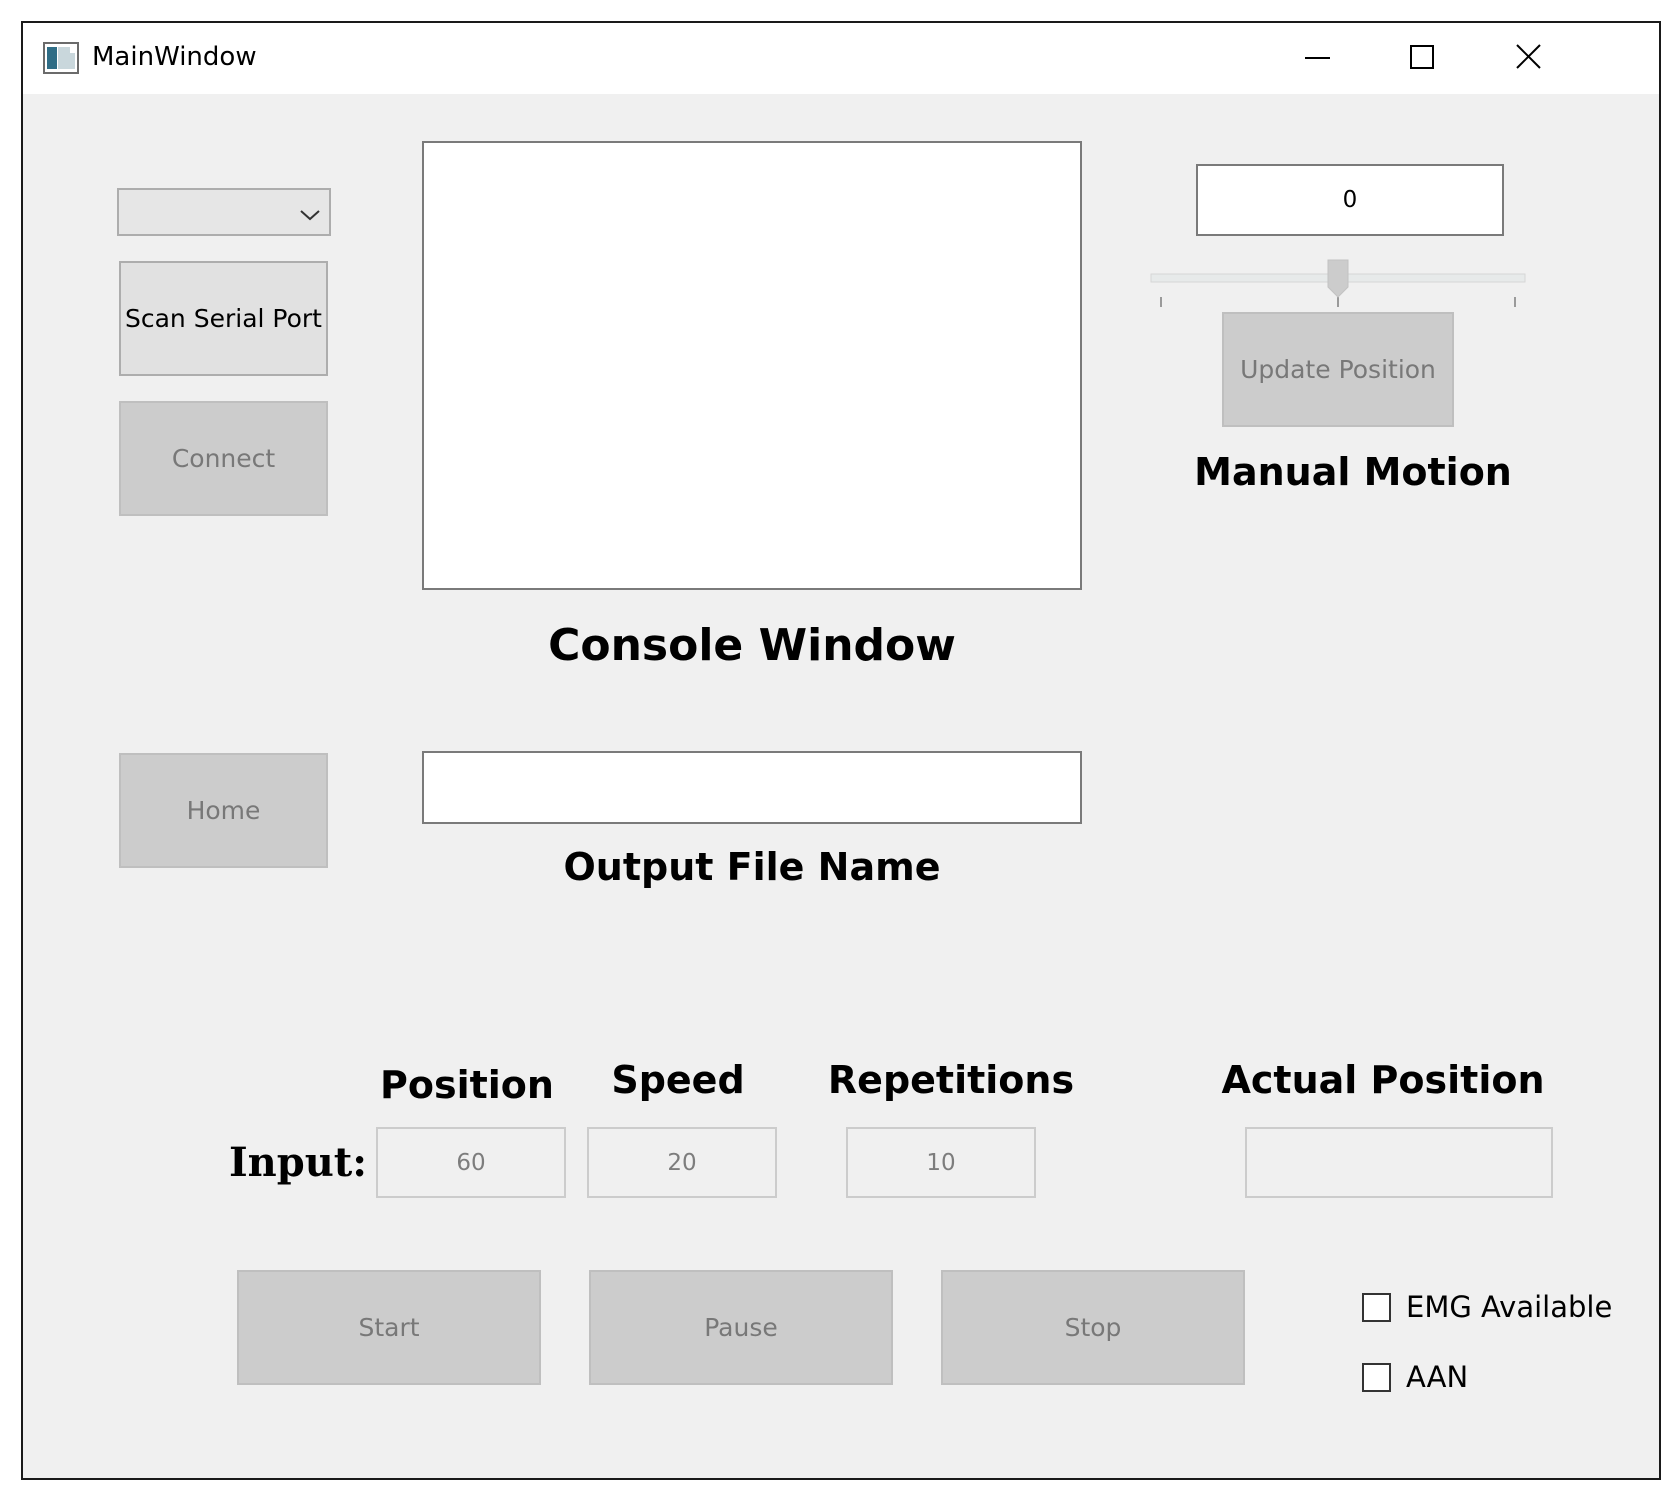 Image resolution: width=1679 pixels, height=1495 pixels. What do you see at coordinates (471, 1162) in the screenshot?
I see `position-input: 60` at bounding box center [471, 1162].